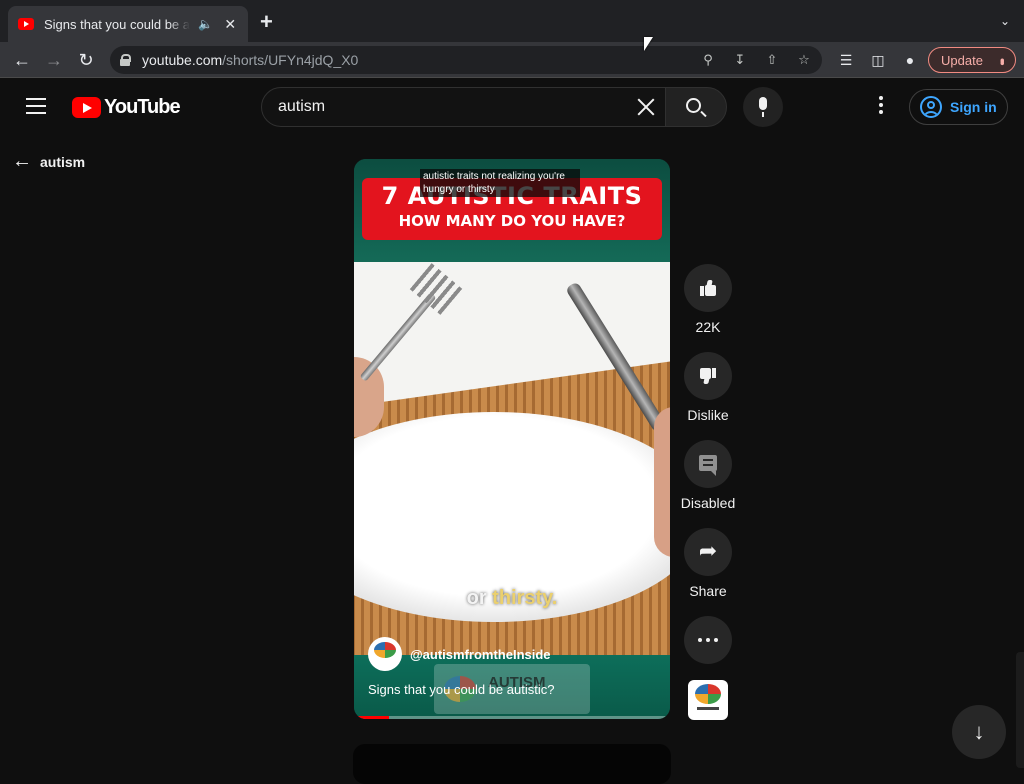  Describe the element at coordinates (708, 503) in the screenshot. I see `comments-label: Disabled` at that location.